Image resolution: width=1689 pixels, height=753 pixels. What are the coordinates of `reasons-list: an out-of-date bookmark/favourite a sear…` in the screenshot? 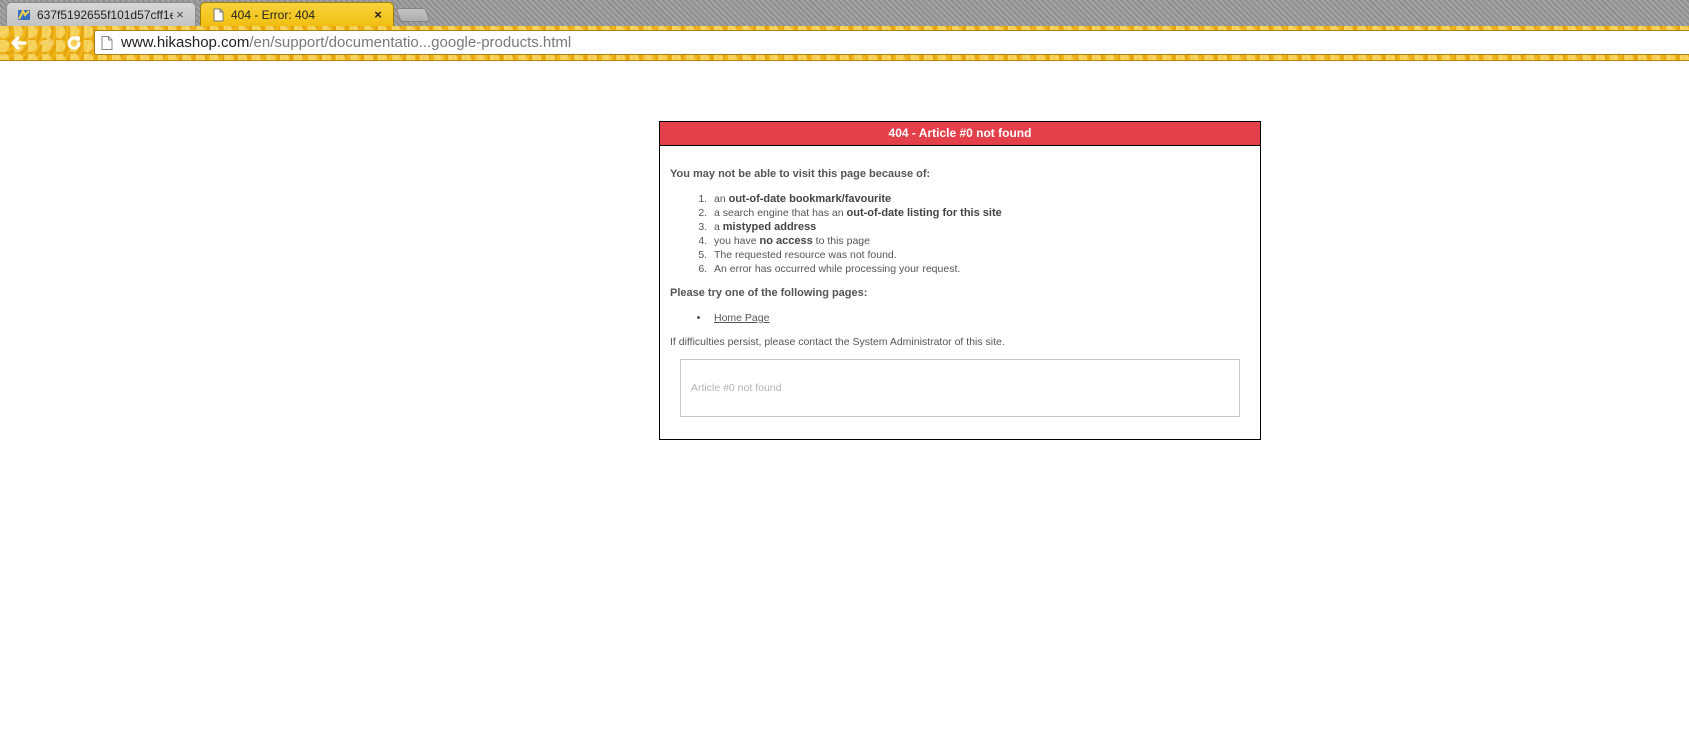 It's located at (960, 234).